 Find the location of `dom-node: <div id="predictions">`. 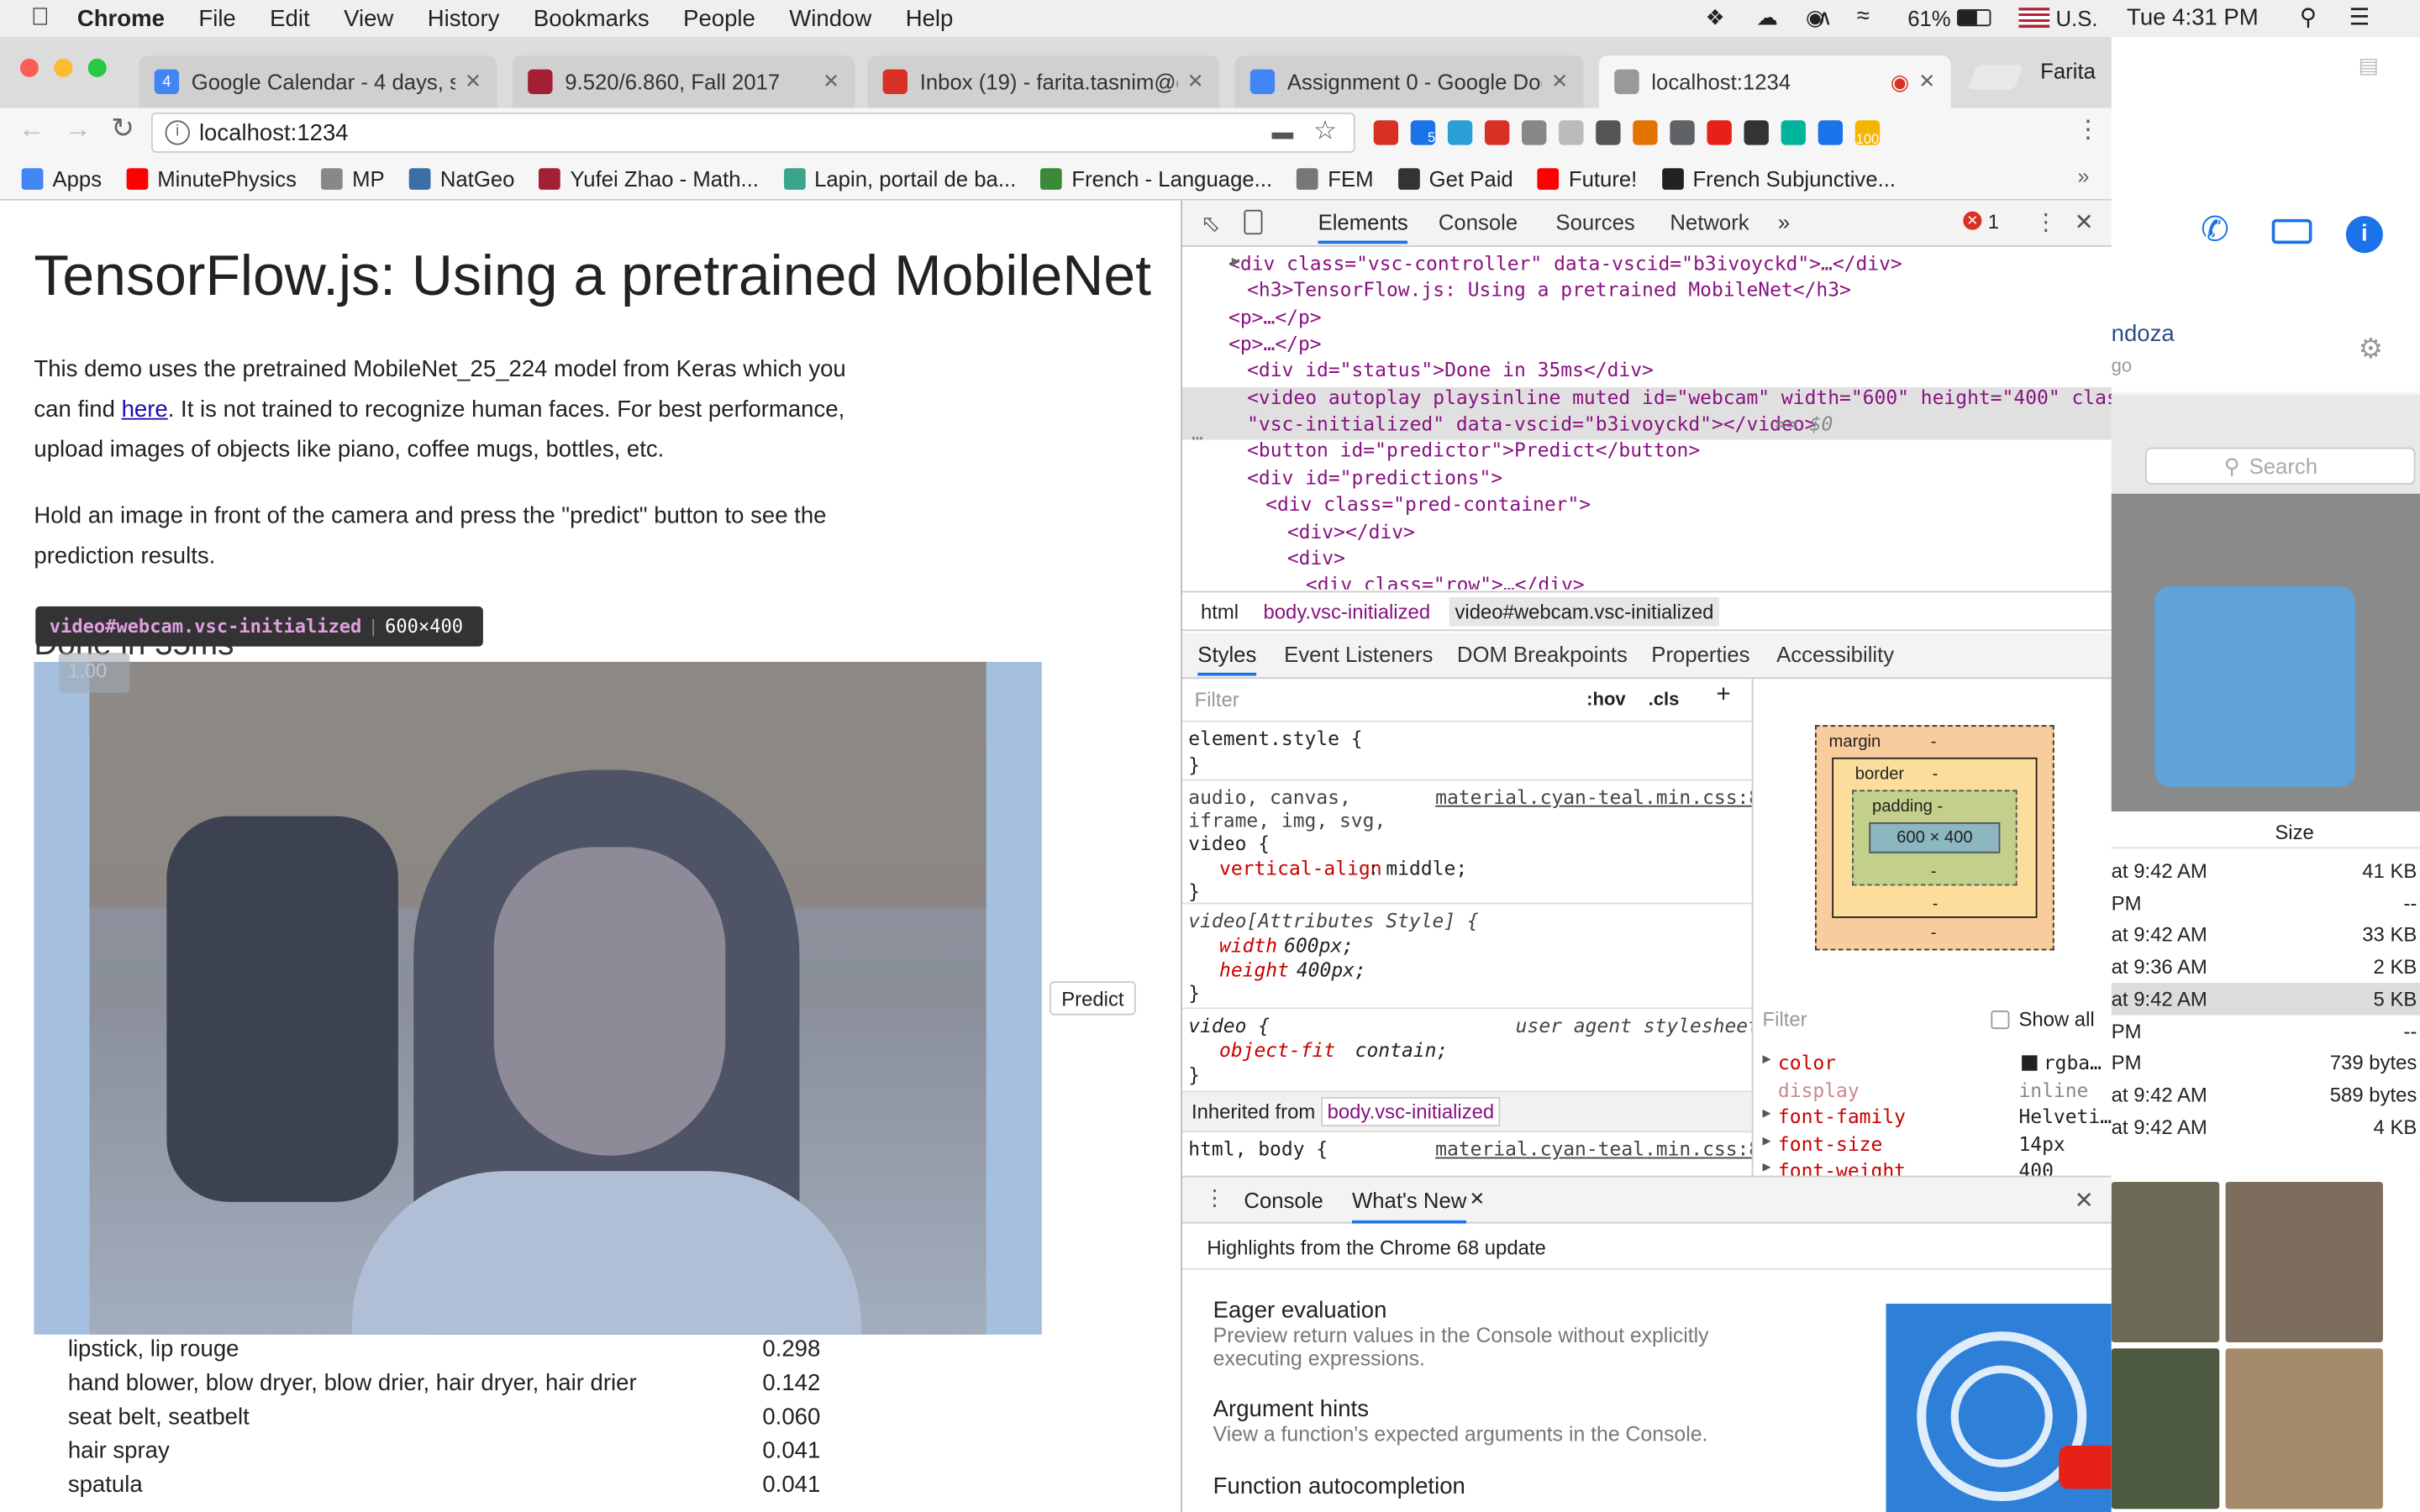

dom-node: <div id="predictions"> is located at coordinates (1375, 478).